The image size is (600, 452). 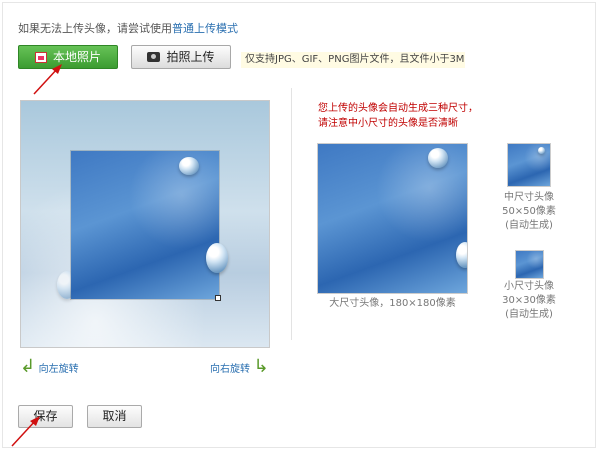 I want to click on take-photo-label: 拍照上传, so click(x=190, y=57).